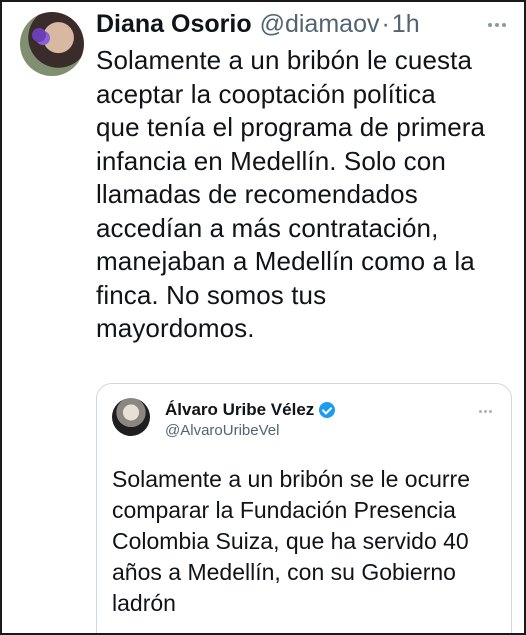 This screenshot has height=635, width=526. I want to click on tweet-timestamp: 1h, so click(406, 24).